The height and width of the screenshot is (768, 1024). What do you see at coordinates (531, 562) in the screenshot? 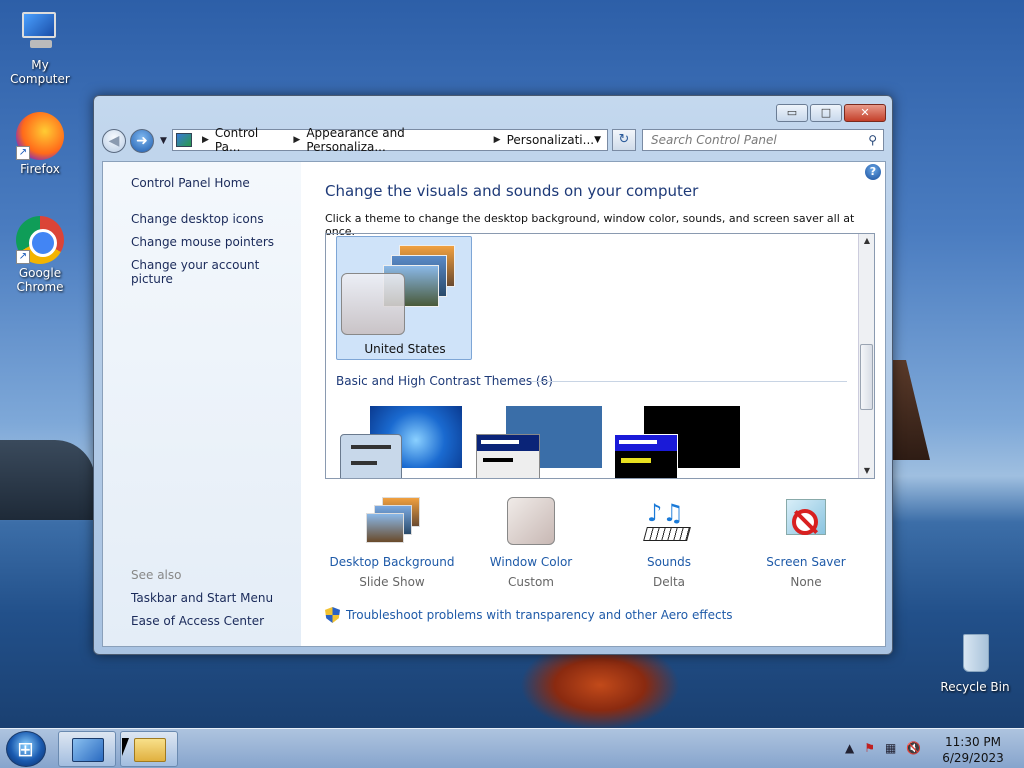
I see `tool-name: Window Color` at bounding box center [531, 562].